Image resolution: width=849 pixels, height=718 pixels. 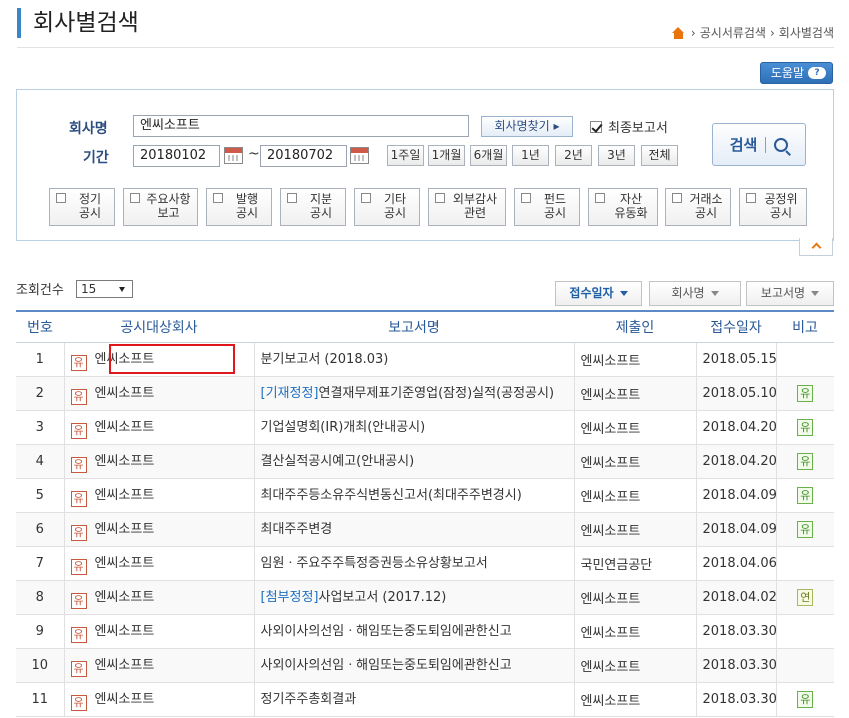 I want to click on find-company-button: 회사명찾기 ▸, so click(x=527, y=126).